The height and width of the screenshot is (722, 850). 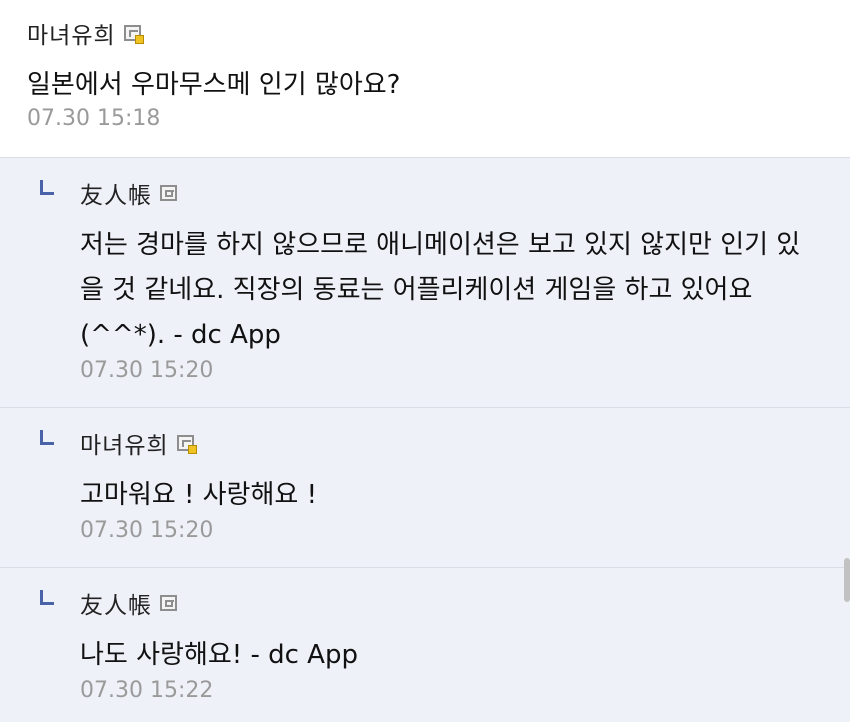 What do you see at coordinates (465, 443) in the screenshot?
I see `reply-author-row: 마녀유희` at bounding box center [465, 443].